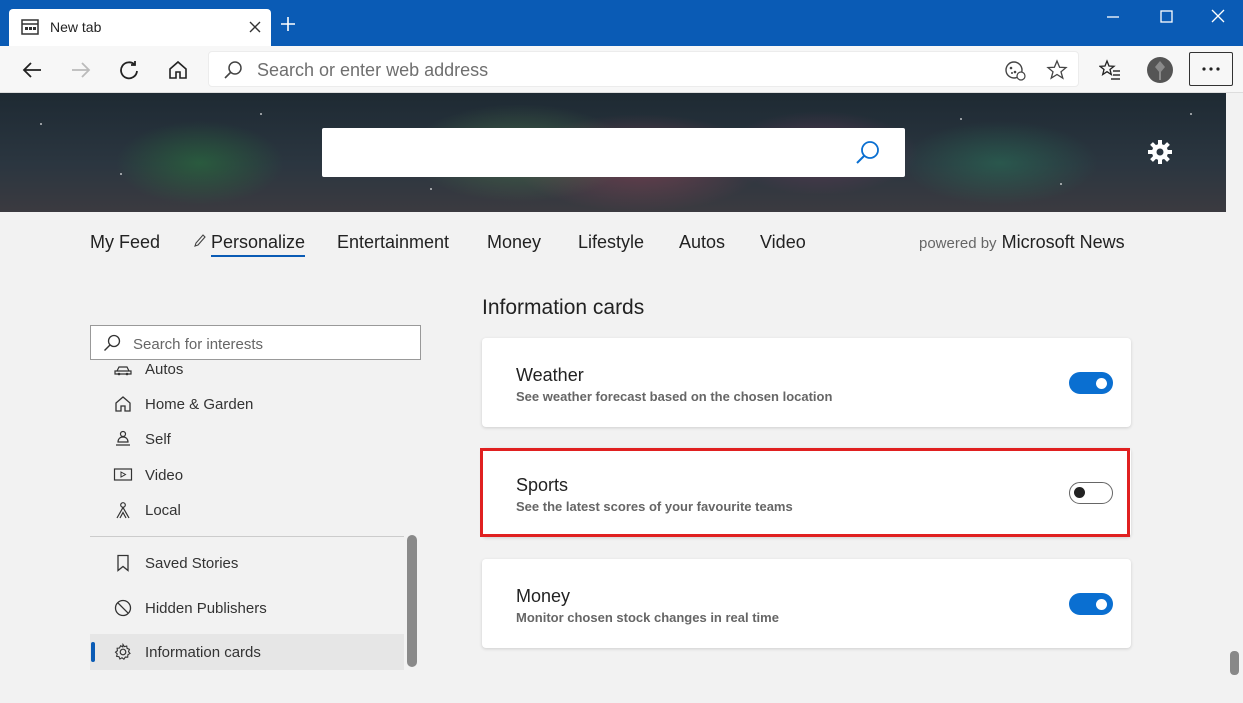 The image size is (1243, 703). Describe the element at coordinates (958, 243) in the screenshot. I see `powered-by-prefix: powered by` at that location.